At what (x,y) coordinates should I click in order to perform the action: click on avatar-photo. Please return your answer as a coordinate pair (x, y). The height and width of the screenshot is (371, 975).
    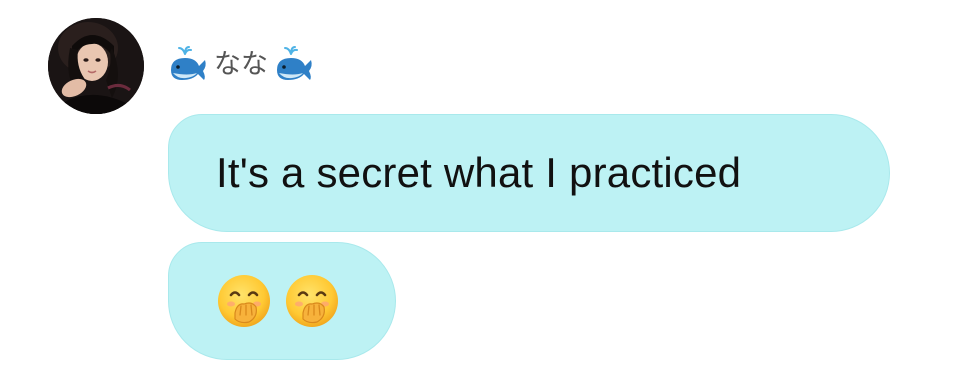
    Looking at the image, I should click on (96, 66).